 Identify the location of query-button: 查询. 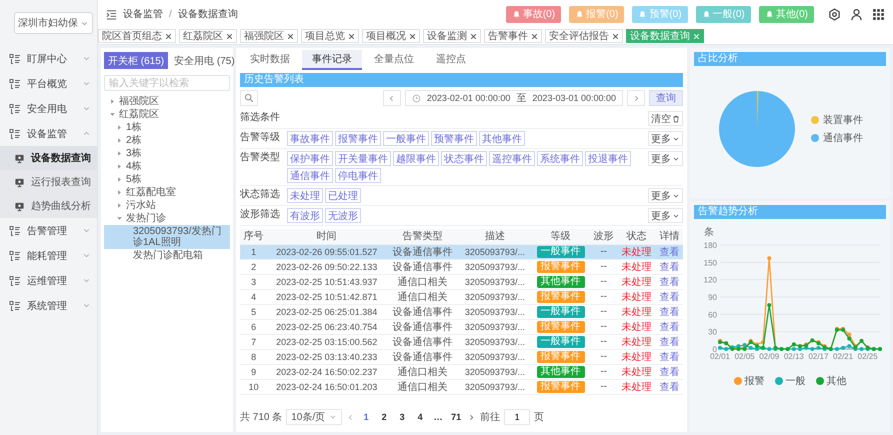
(666, 98).